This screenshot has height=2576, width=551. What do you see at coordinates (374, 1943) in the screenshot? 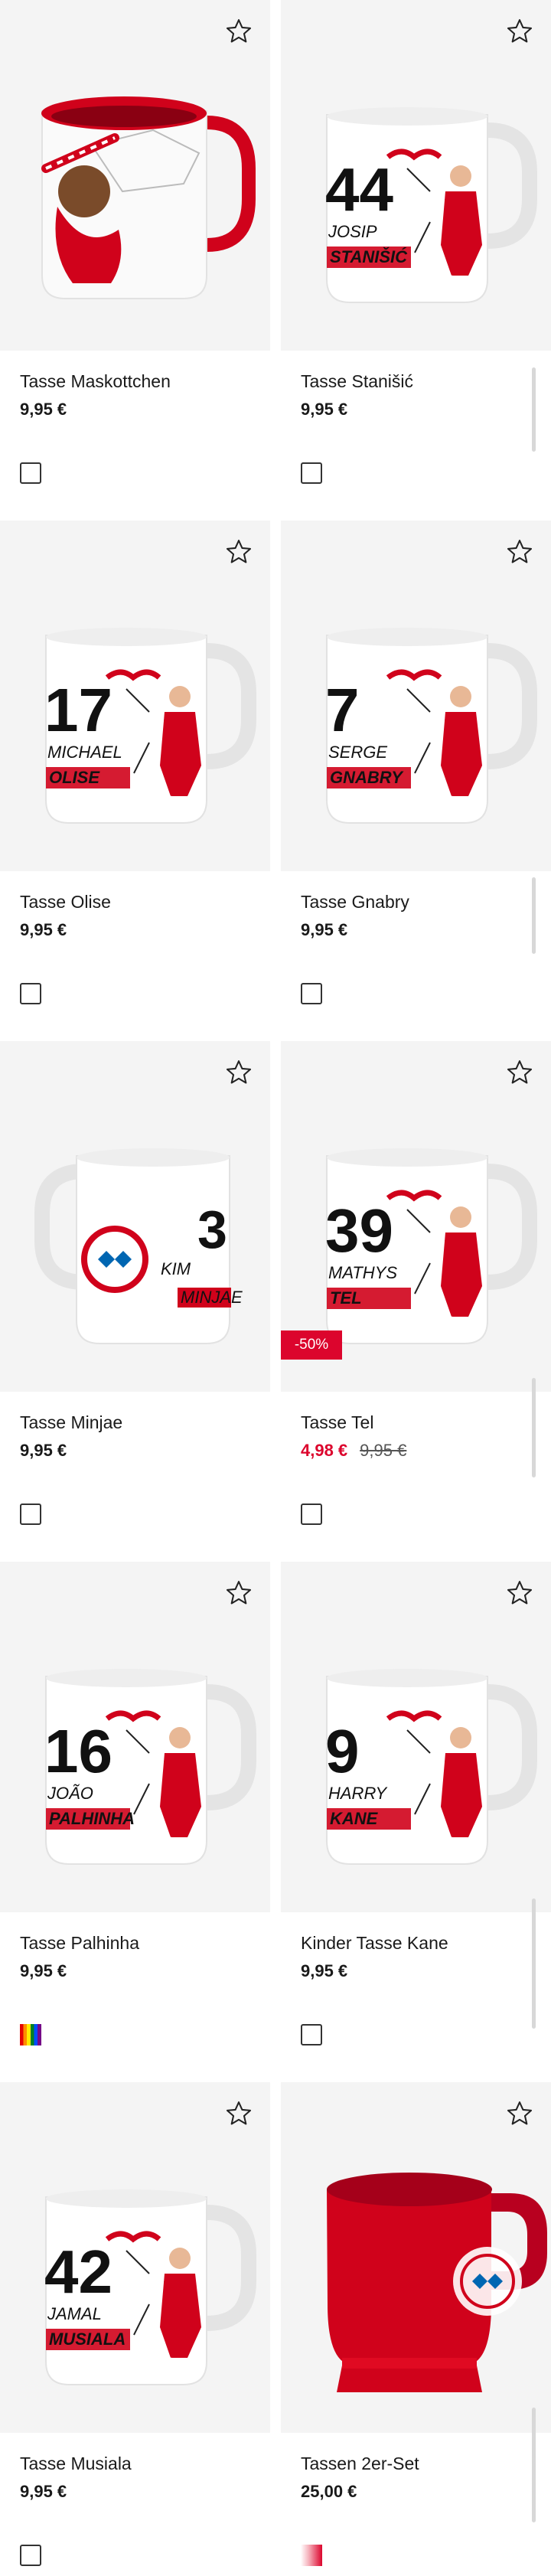
I see `product-name: Kinder Tasse Kane` at bounding box center [374, 1943].